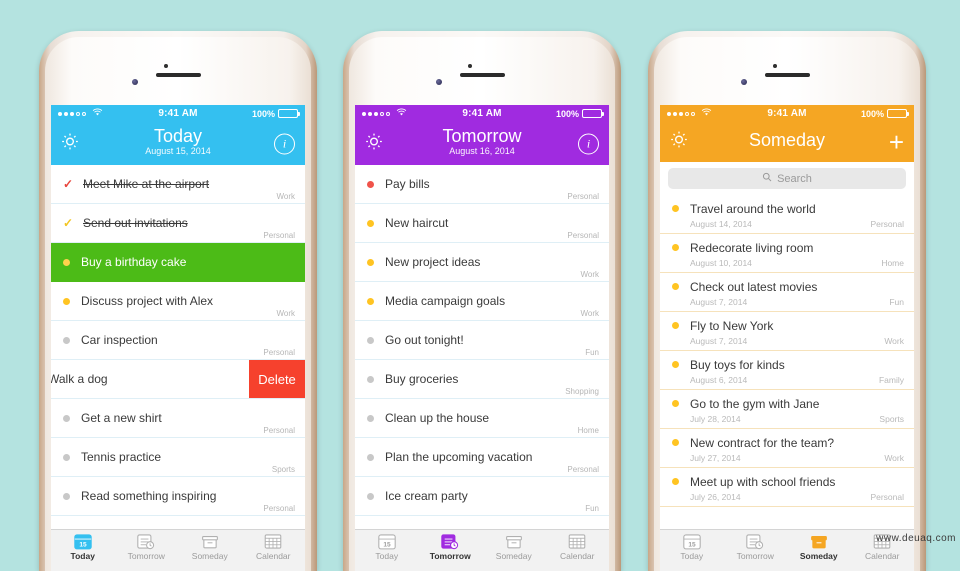  What do you see at coordinates (787, 331) in the screenshot?
I see `task-row: Fly to New York August 7, 2014 Work` at bounding box center [787, 331].